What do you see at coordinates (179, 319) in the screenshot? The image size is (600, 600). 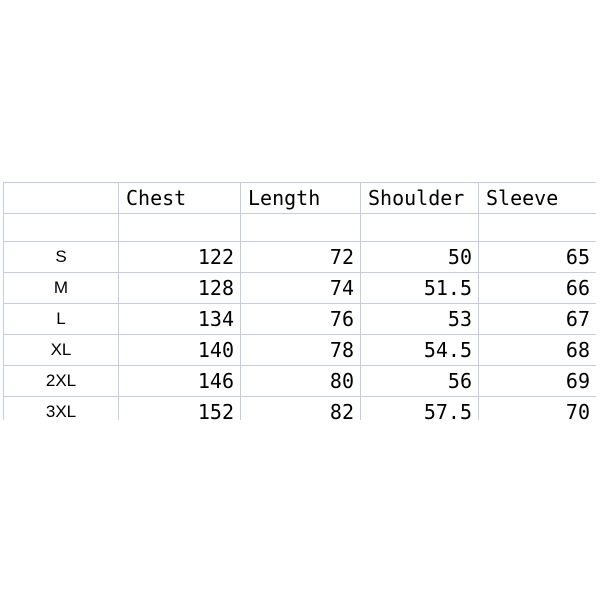 I see `cell-chest: 134` at bounding box center [179, 319].